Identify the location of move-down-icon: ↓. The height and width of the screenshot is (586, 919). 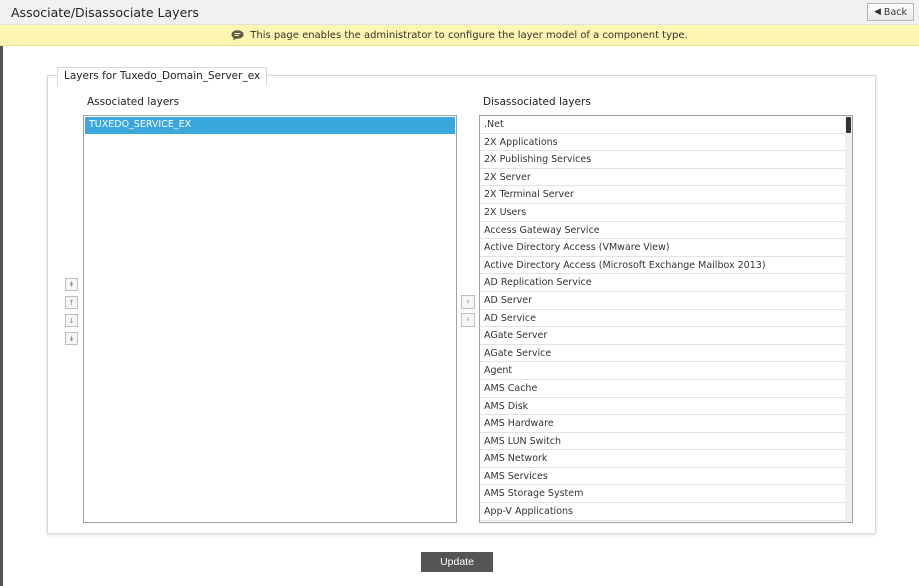
(71, 320).